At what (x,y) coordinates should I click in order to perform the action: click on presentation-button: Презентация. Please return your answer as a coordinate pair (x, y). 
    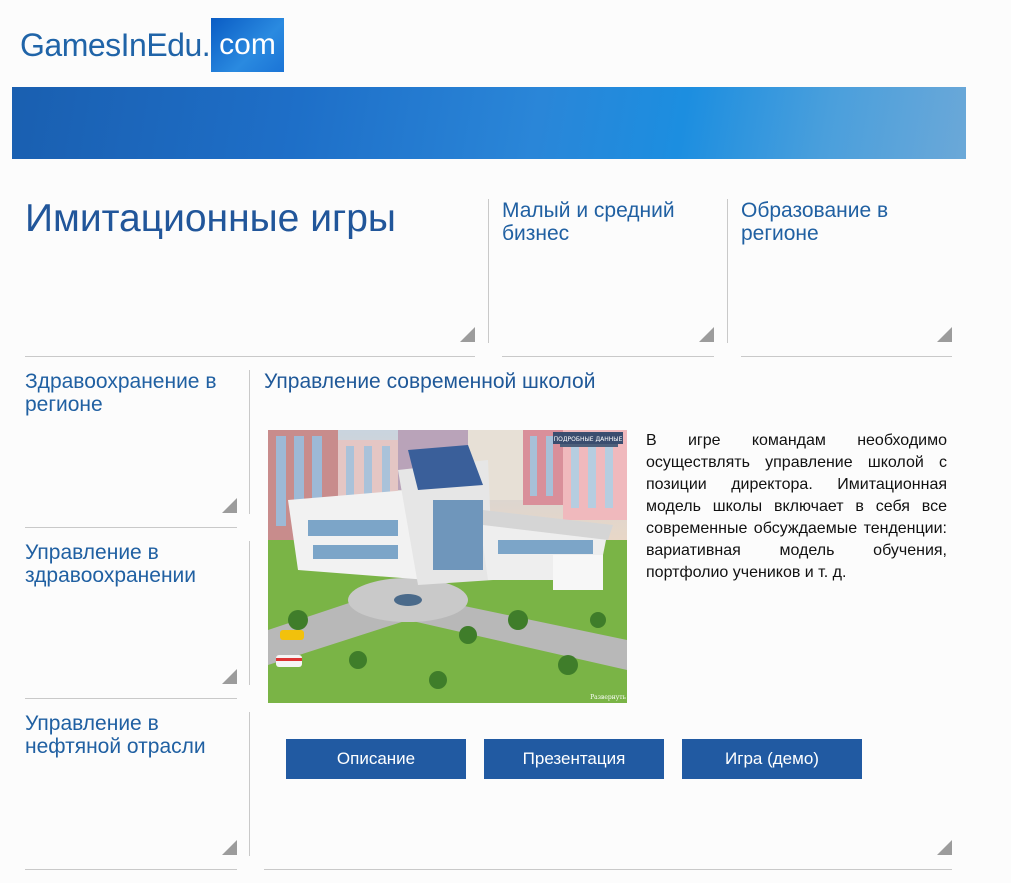
    Looking at the image, I should click on (574, 759).